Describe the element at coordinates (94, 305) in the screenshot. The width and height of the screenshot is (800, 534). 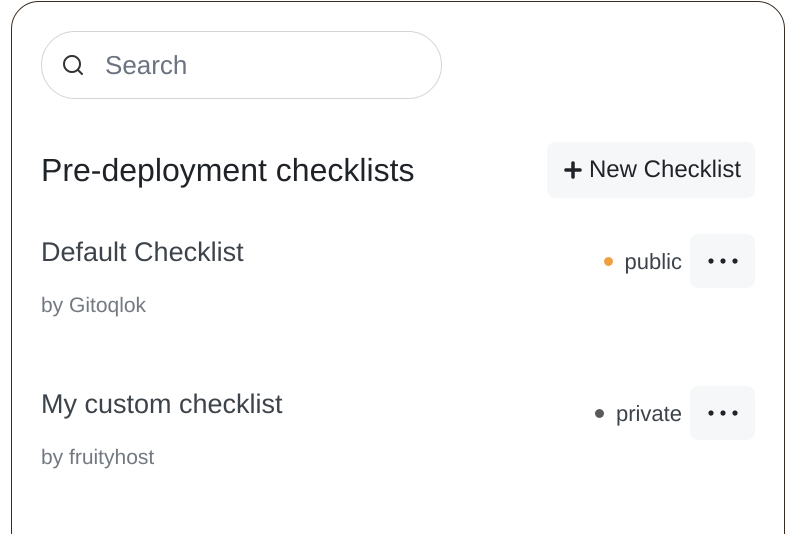
I see `checklist-author: by Gitoqlok` at that location.